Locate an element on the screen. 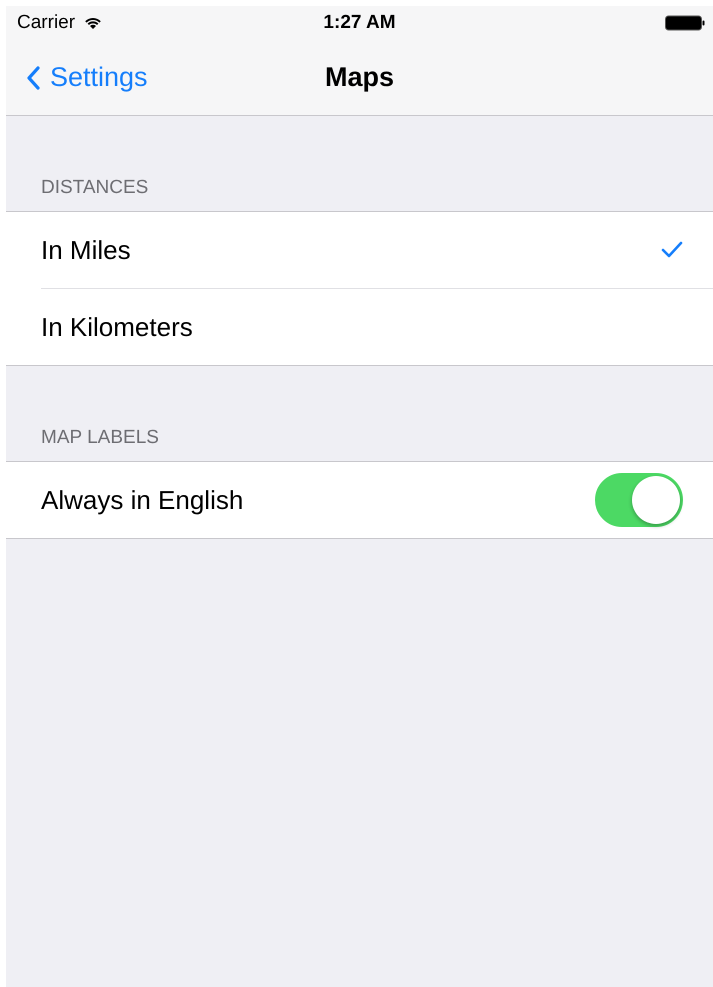 This screenshot has width=713, height=987. page-title: Maps is located at coordinates (359, 77).